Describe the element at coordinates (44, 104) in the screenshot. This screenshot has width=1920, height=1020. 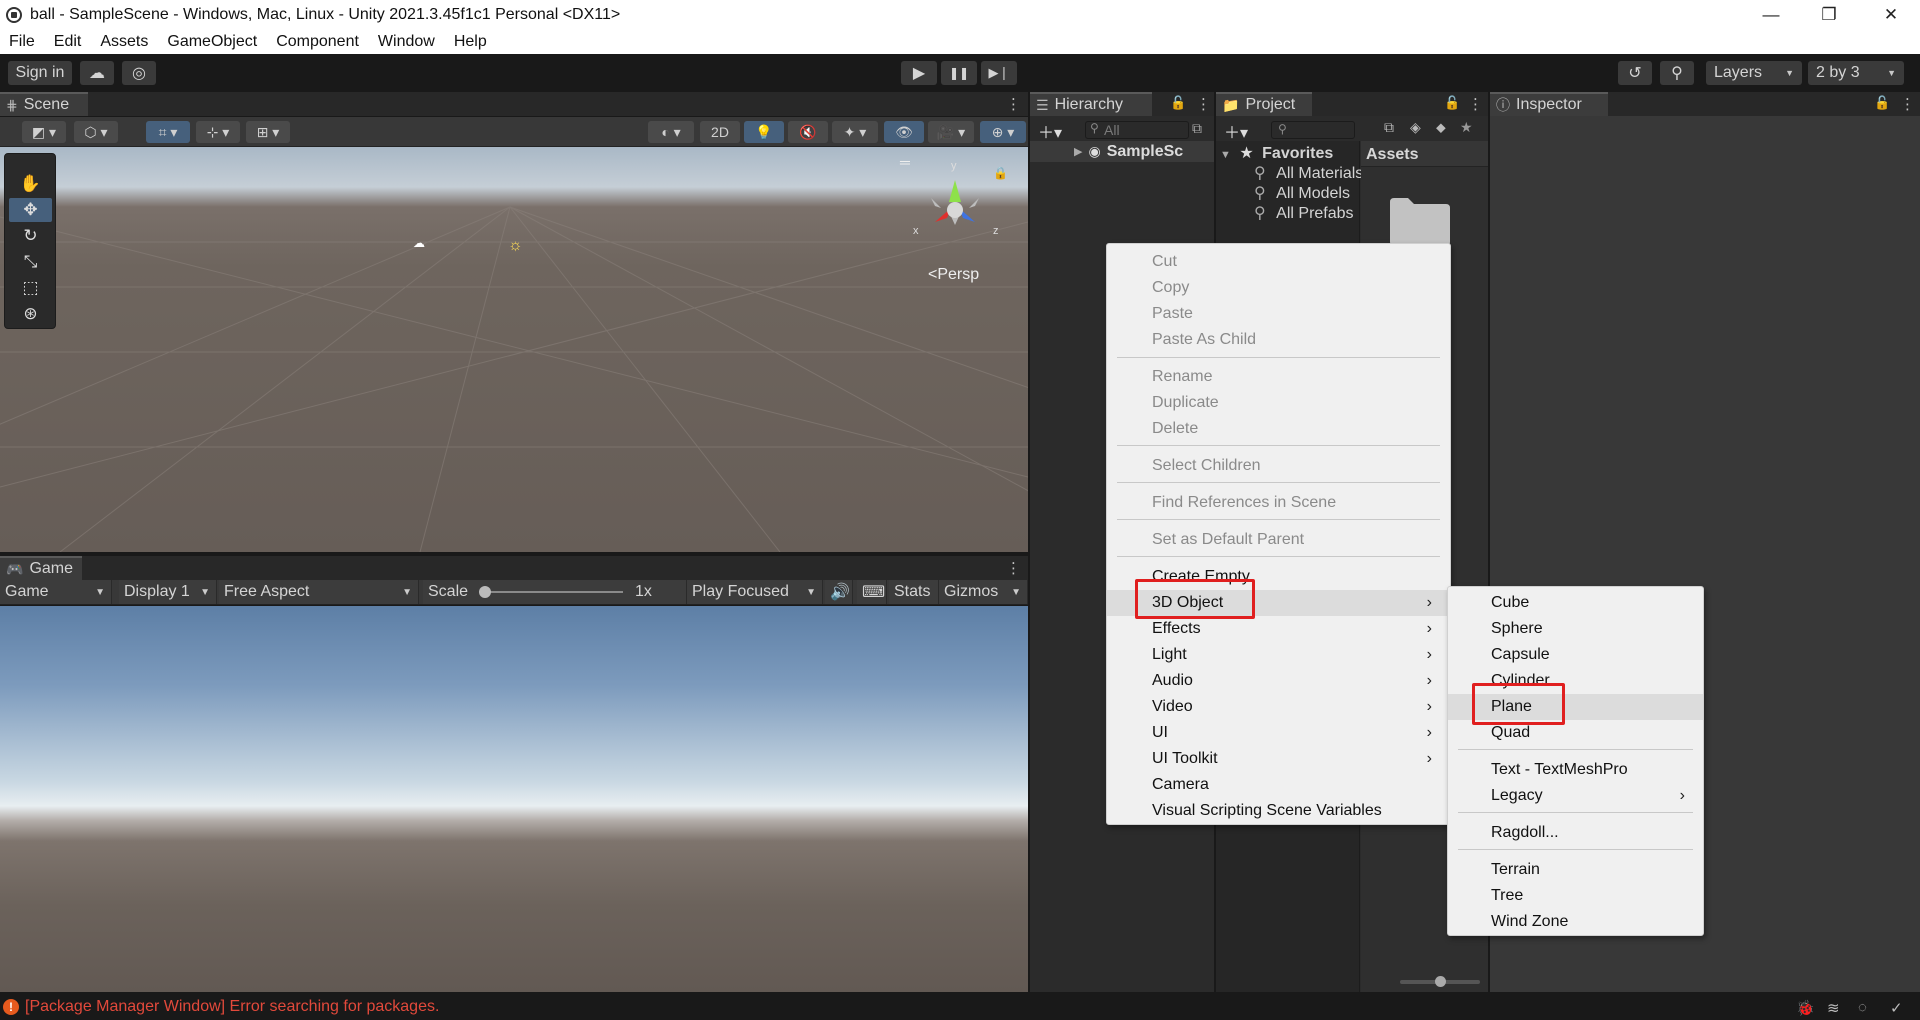
I see `tab-scene: ⋕ Scene` at that location.